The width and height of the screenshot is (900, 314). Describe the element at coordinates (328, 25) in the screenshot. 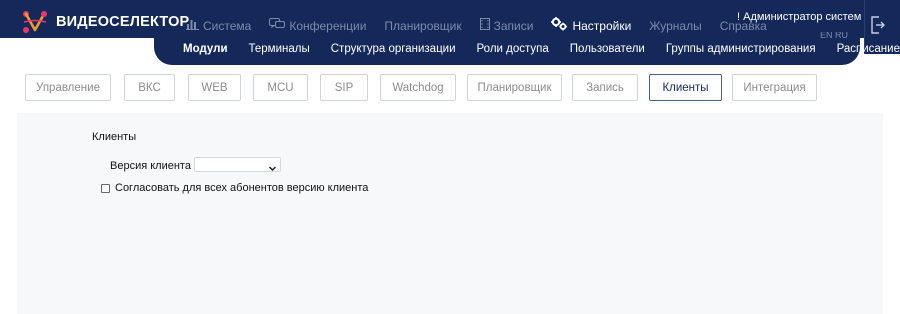

I see `nav-item-label: Конференции` at that location.